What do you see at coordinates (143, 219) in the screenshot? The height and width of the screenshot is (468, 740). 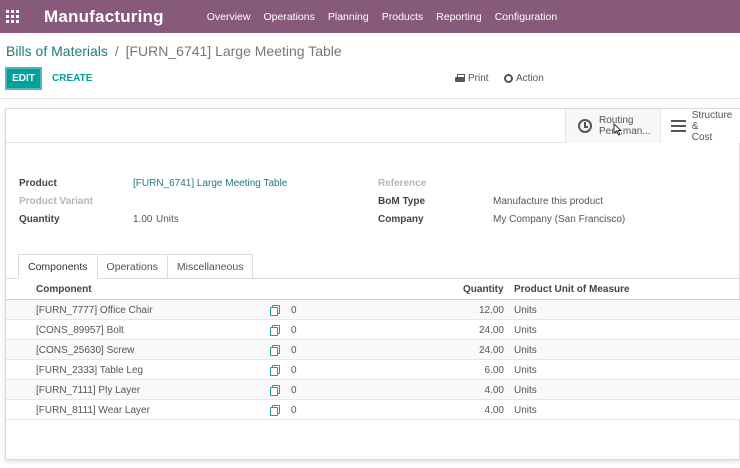 I see `quantity-value: 1.00` at bounding box center [143, 219].